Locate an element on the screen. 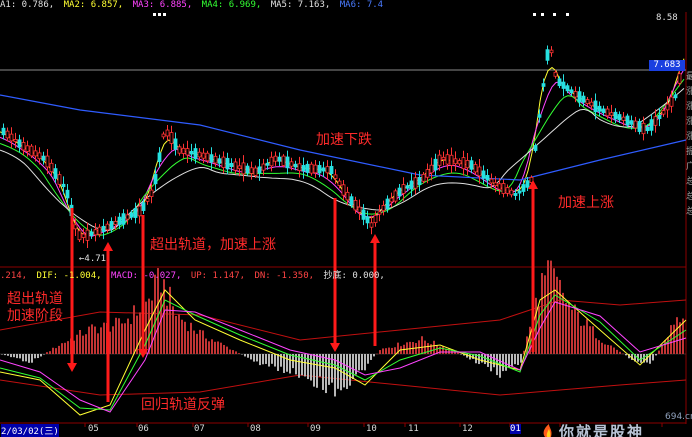 This screenshot has width=692, height=437. date-axis-tick-label: 12 is located at coordinates (467, 429).